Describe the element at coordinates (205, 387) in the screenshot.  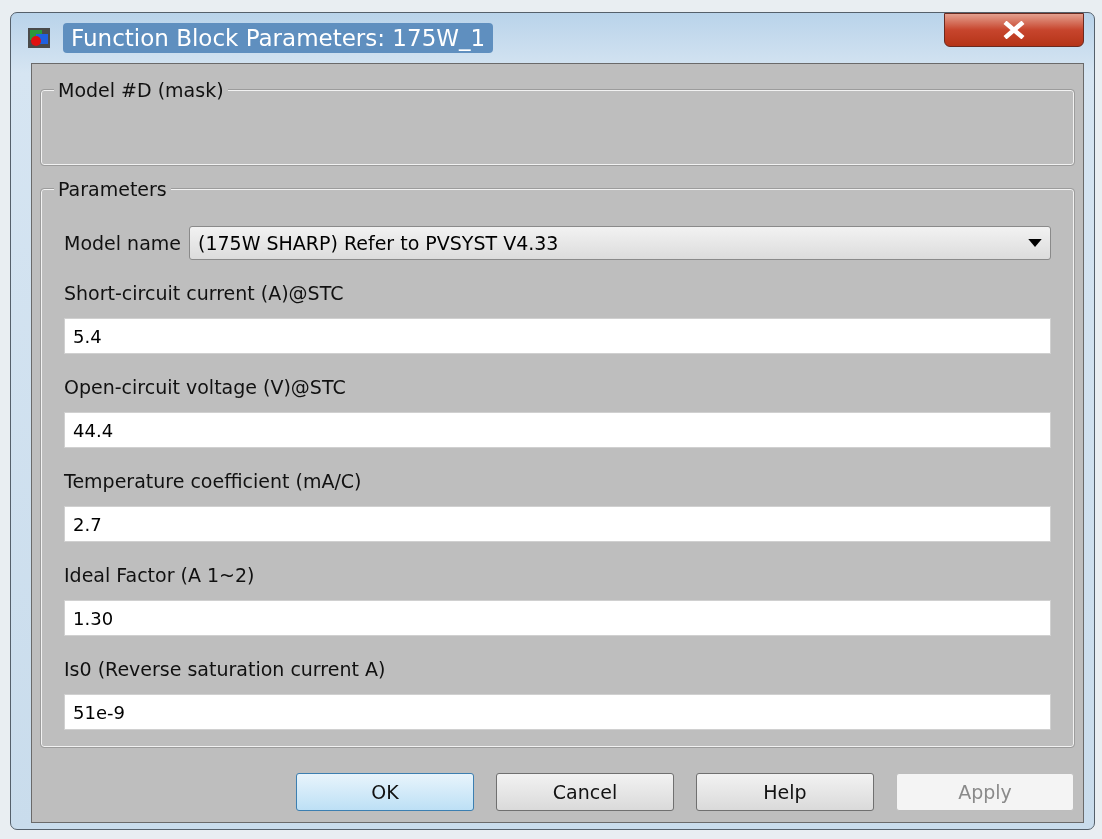
I see `field-label: Open-circuit voltage (V)@STC` at that location.